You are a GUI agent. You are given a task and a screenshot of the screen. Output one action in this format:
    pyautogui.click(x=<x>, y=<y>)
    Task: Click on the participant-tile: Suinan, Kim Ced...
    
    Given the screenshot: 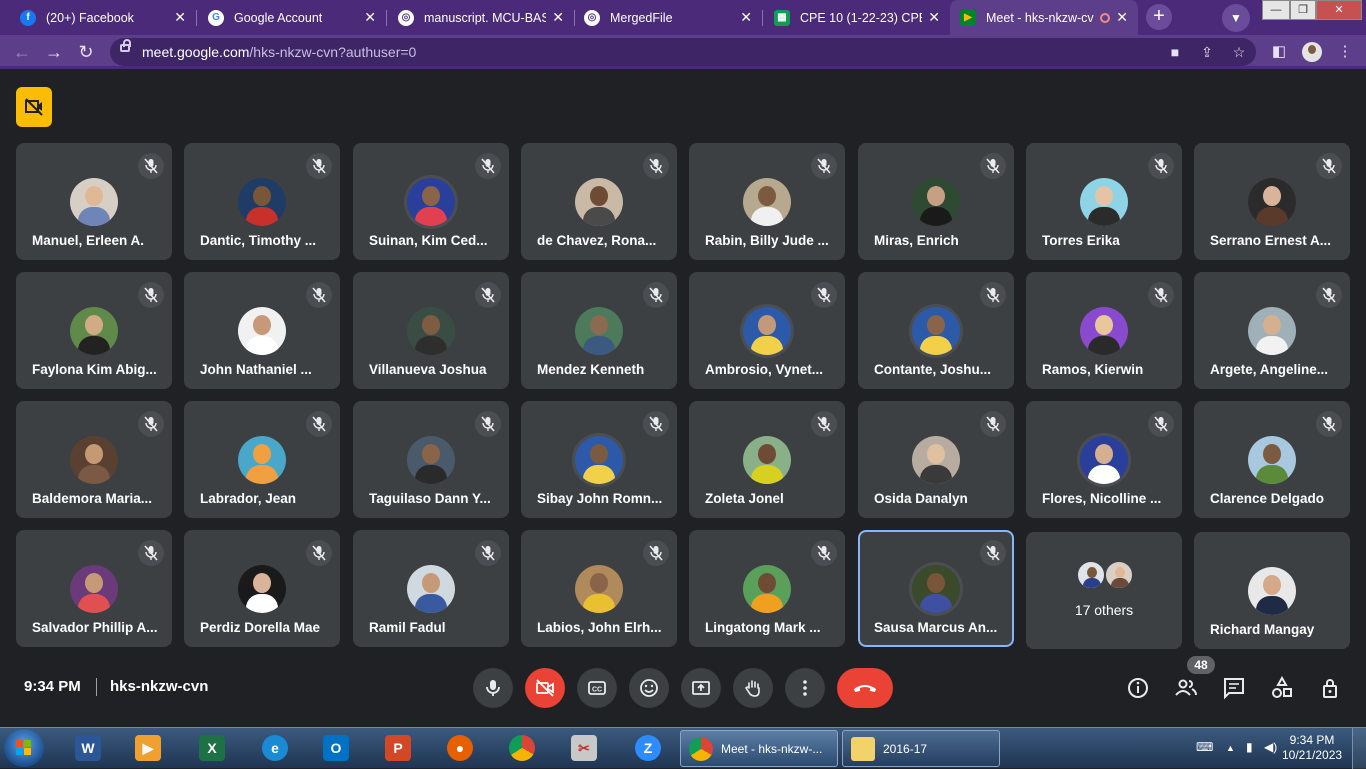 What is the action you would take?
    pyautogui.click(x=431, y=201)
    